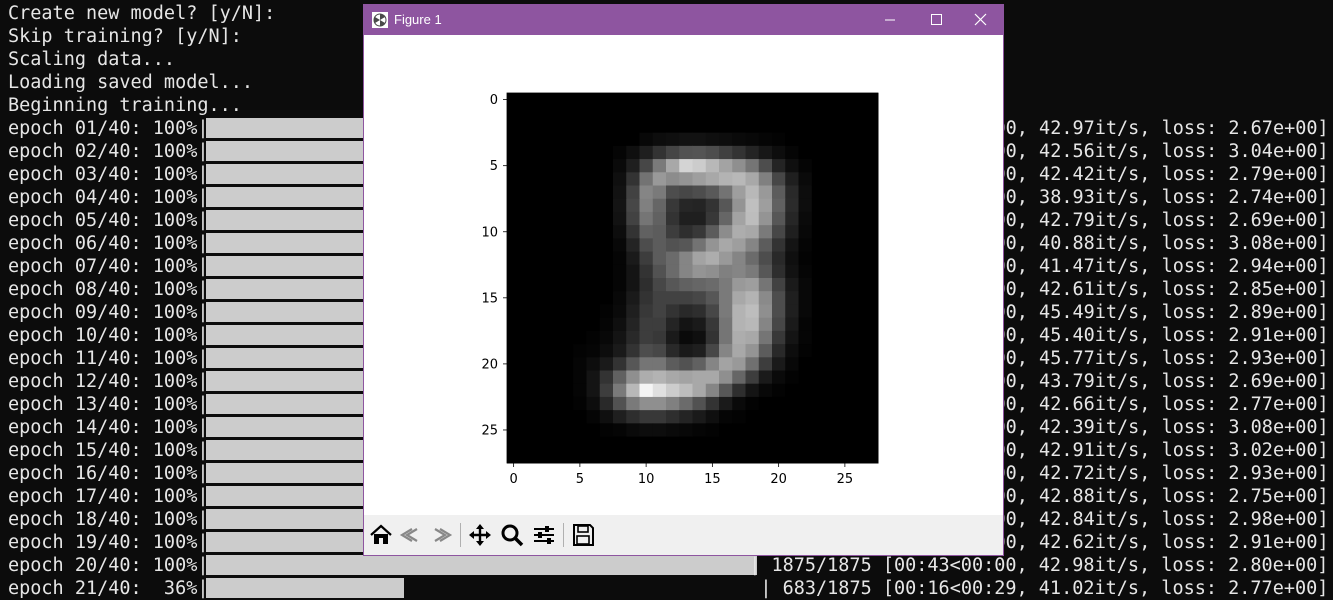 Image resolution: width=1333 pixels, height=600 pixels. Describe the element at coordinates (1161, 404) in the screenshot. I see `epoch-stats: 00, 42.66it/s, loss: 2.77e+00]` at that location.